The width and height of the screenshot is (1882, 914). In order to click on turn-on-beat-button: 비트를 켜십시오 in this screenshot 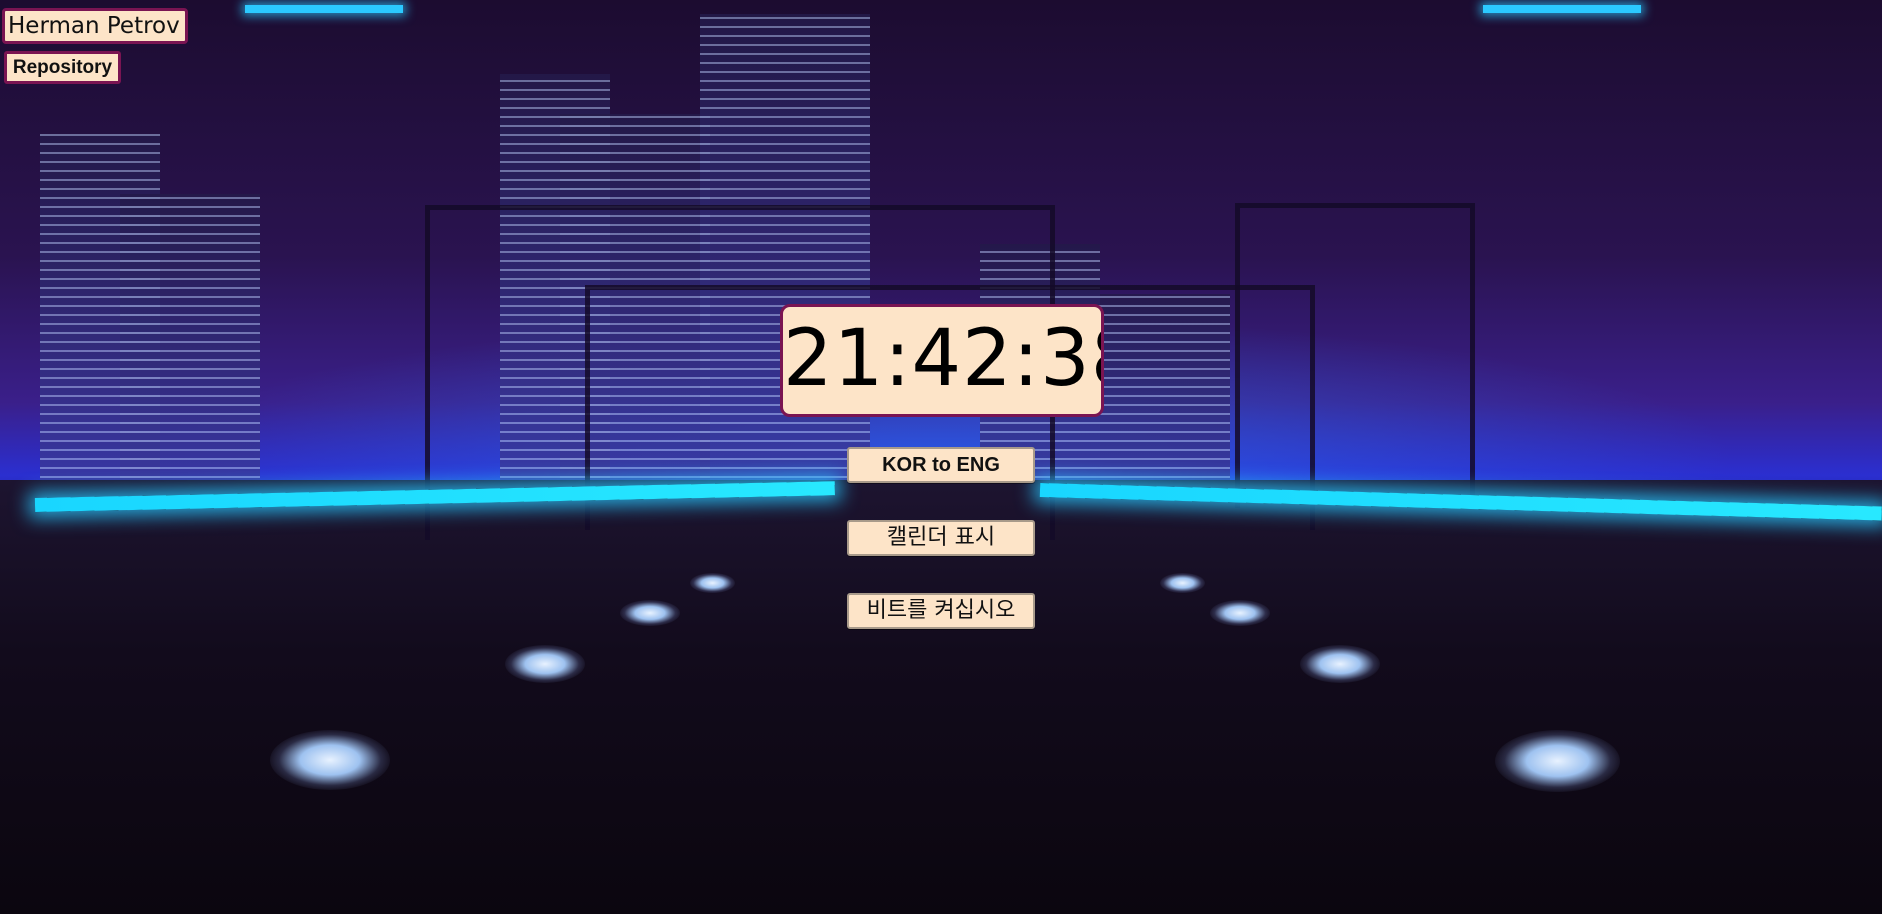, I will do `click(941, 611)`.